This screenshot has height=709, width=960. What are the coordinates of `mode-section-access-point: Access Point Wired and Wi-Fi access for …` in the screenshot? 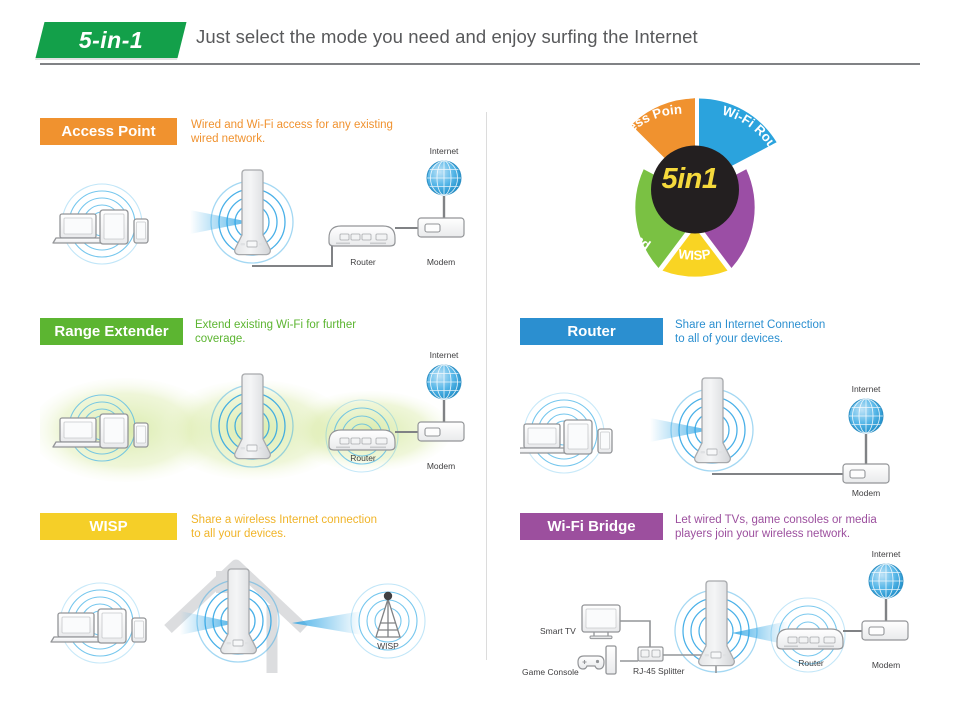 It's located at (260, 203).